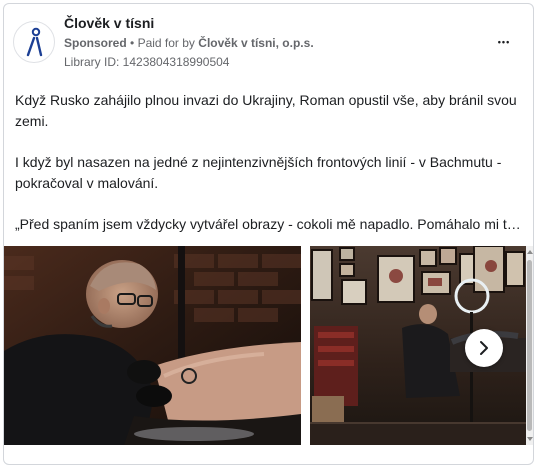 This screenshot has width=539, height=469. I want to click on page-name-link: Člověk v tísni, so click(109, 23).